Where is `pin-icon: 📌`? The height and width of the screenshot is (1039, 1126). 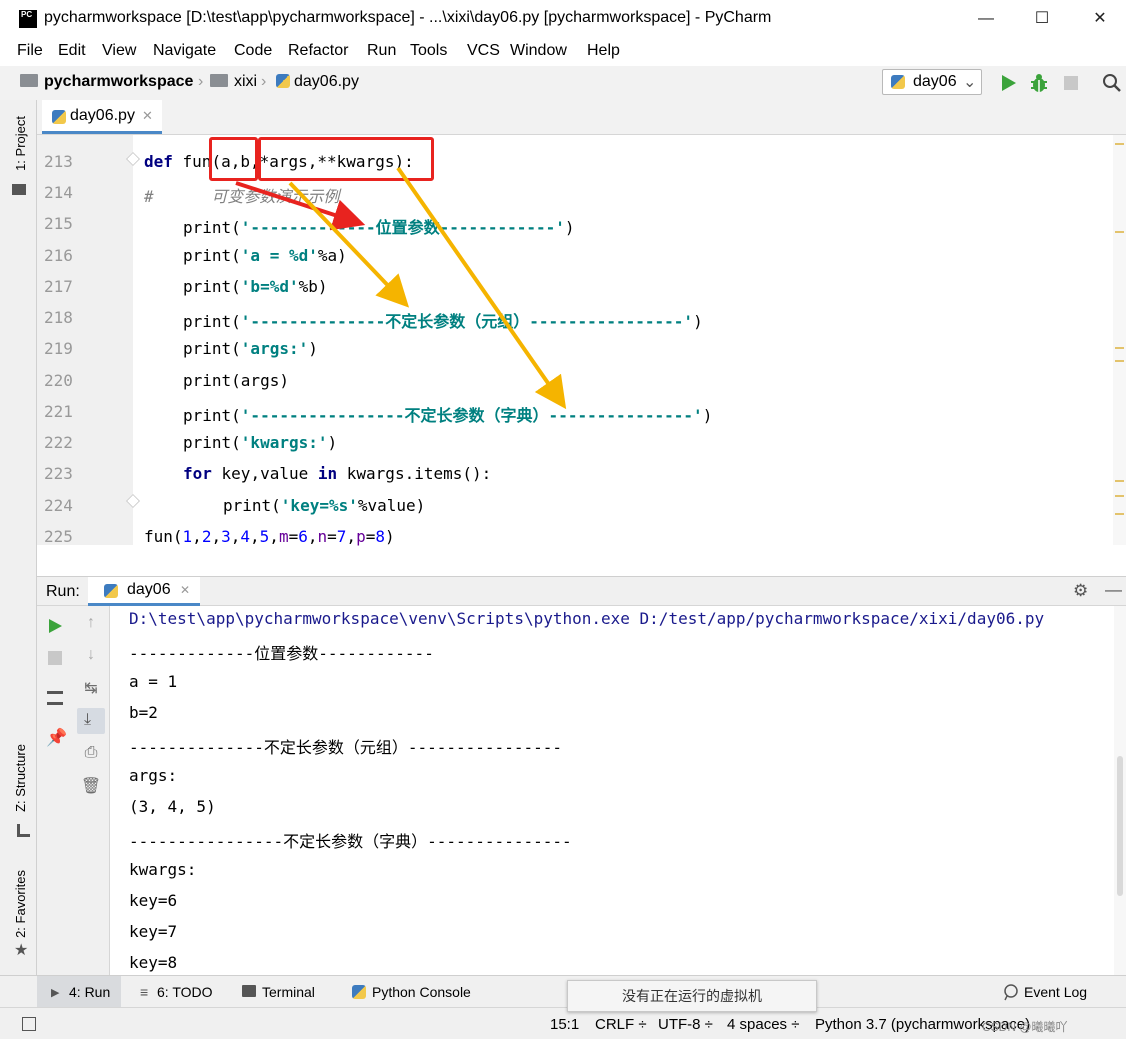
pin-icon: 📌 is located at coordinates (56, 738).